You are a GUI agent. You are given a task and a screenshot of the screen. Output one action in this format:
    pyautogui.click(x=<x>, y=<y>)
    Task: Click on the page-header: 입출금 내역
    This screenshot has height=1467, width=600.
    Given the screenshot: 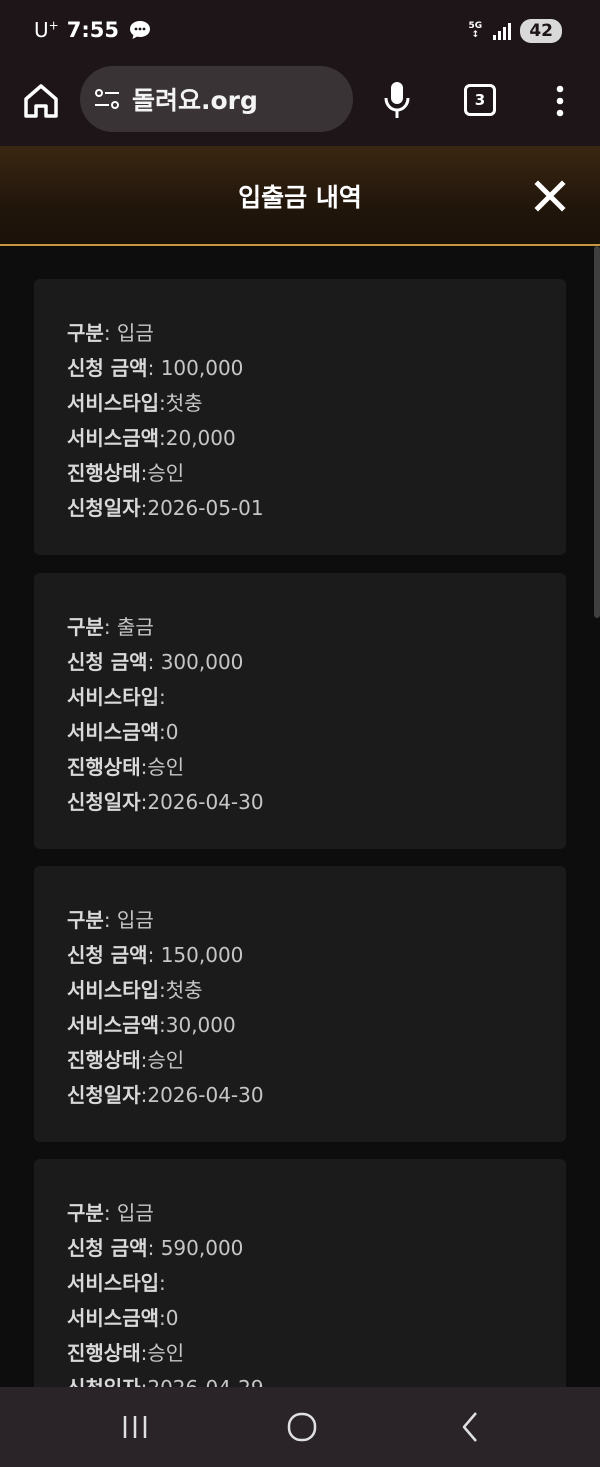 What is the action you would take?
    pyautogui.click(x=300, y=196)
    